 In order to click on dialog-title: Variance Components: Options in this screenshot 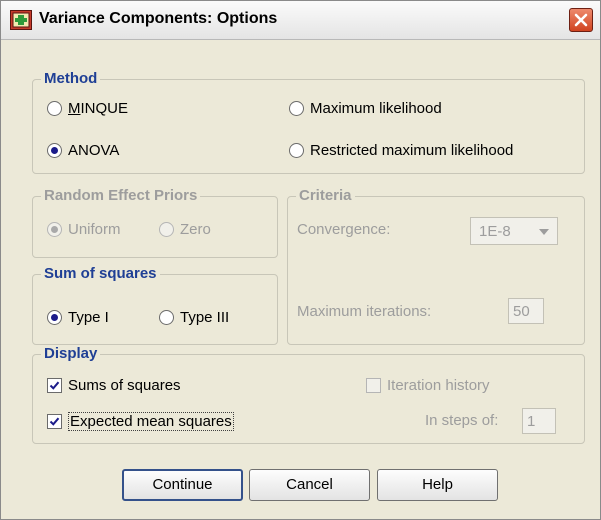, I will do `click(158, 18)`.